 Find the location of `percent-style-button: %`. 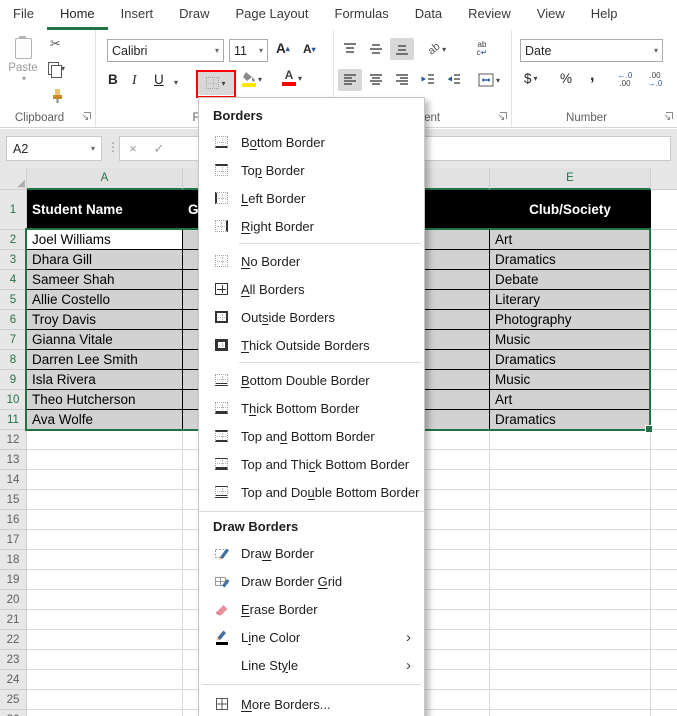

percent-style-button: % is located at coordinates (566, 78).